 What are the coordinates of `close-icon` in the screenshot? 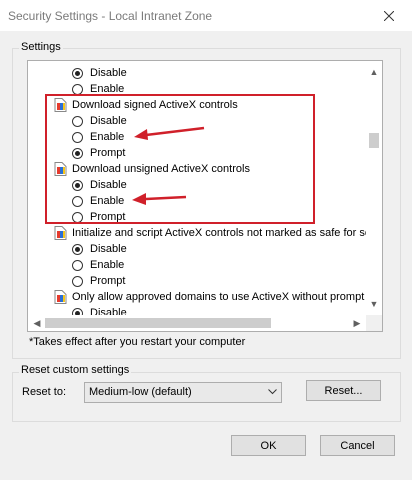 It's located at (389, 15).